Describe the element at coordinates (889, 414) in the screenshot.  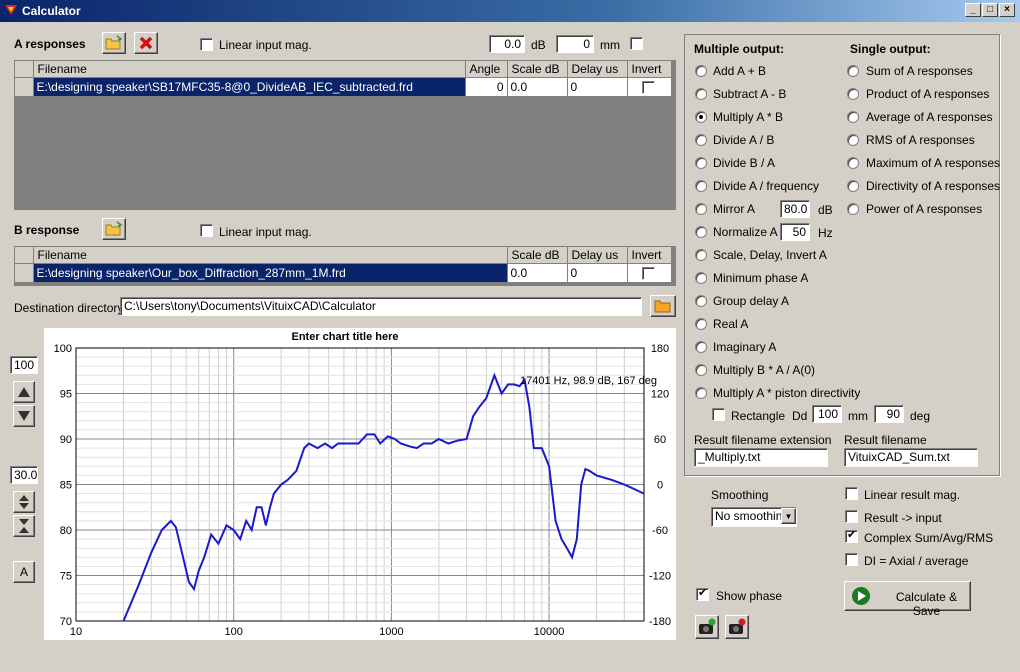
I see `deg-input: 90` at that location.